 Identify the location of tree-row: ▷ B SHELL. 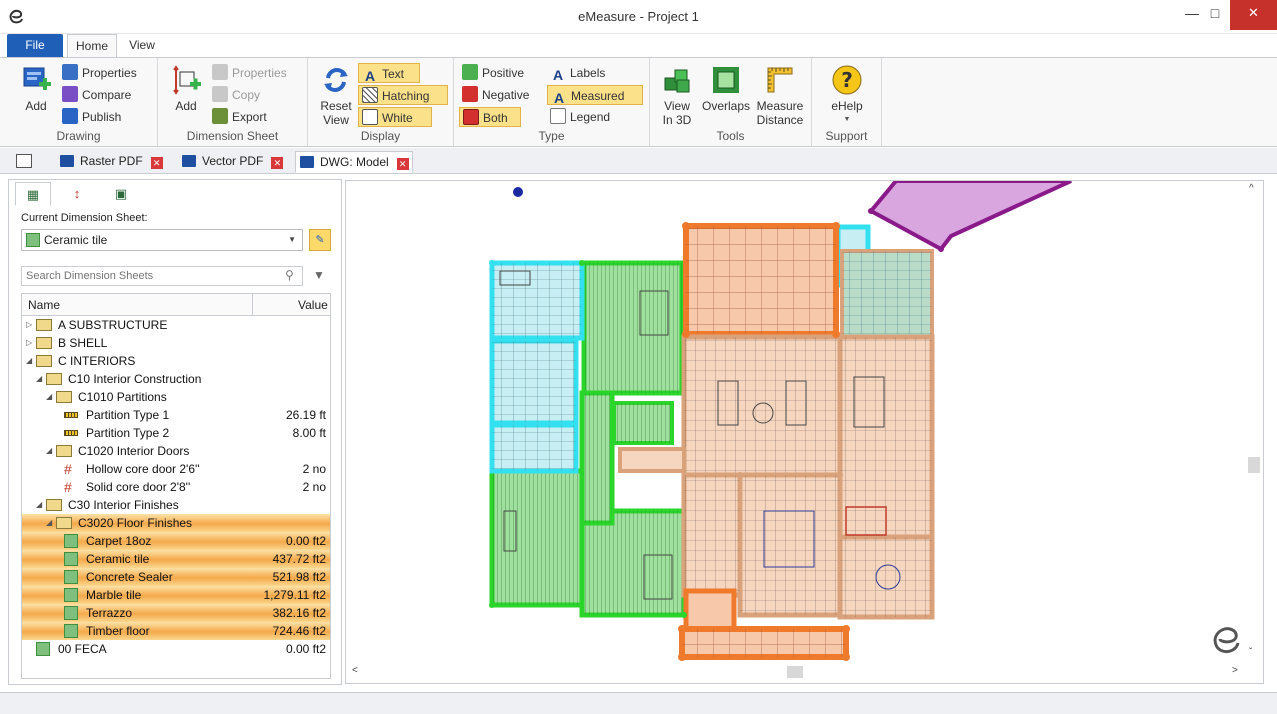
(176, 343).